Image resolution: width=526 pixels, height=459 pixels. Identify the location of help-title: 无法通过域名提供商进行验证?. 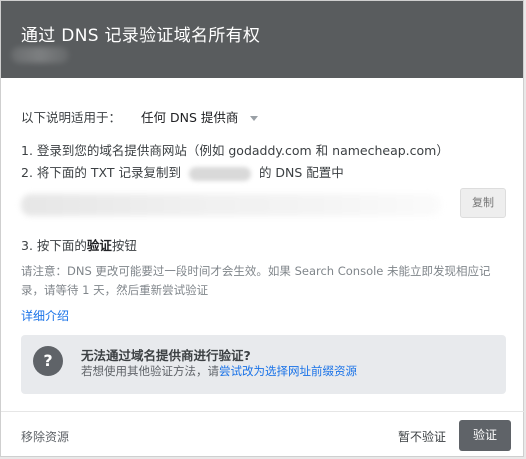
(166, 355).